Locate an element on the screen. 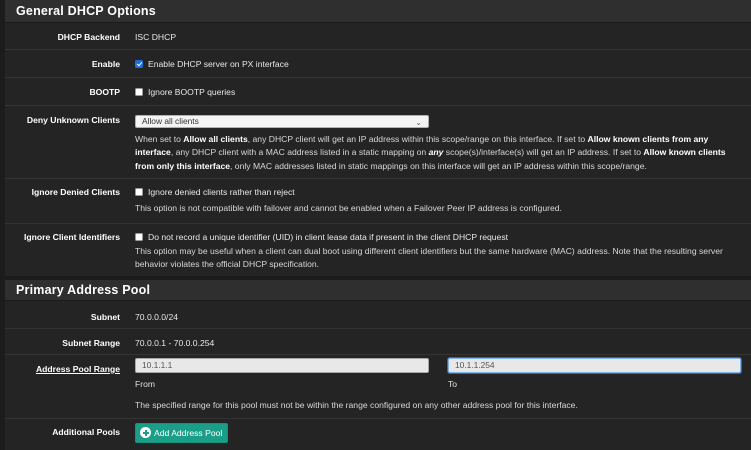 This screenshot has height=450, width=751. pool-range-to-input: 10.1.1.254 is located at coordinates (594, 365).